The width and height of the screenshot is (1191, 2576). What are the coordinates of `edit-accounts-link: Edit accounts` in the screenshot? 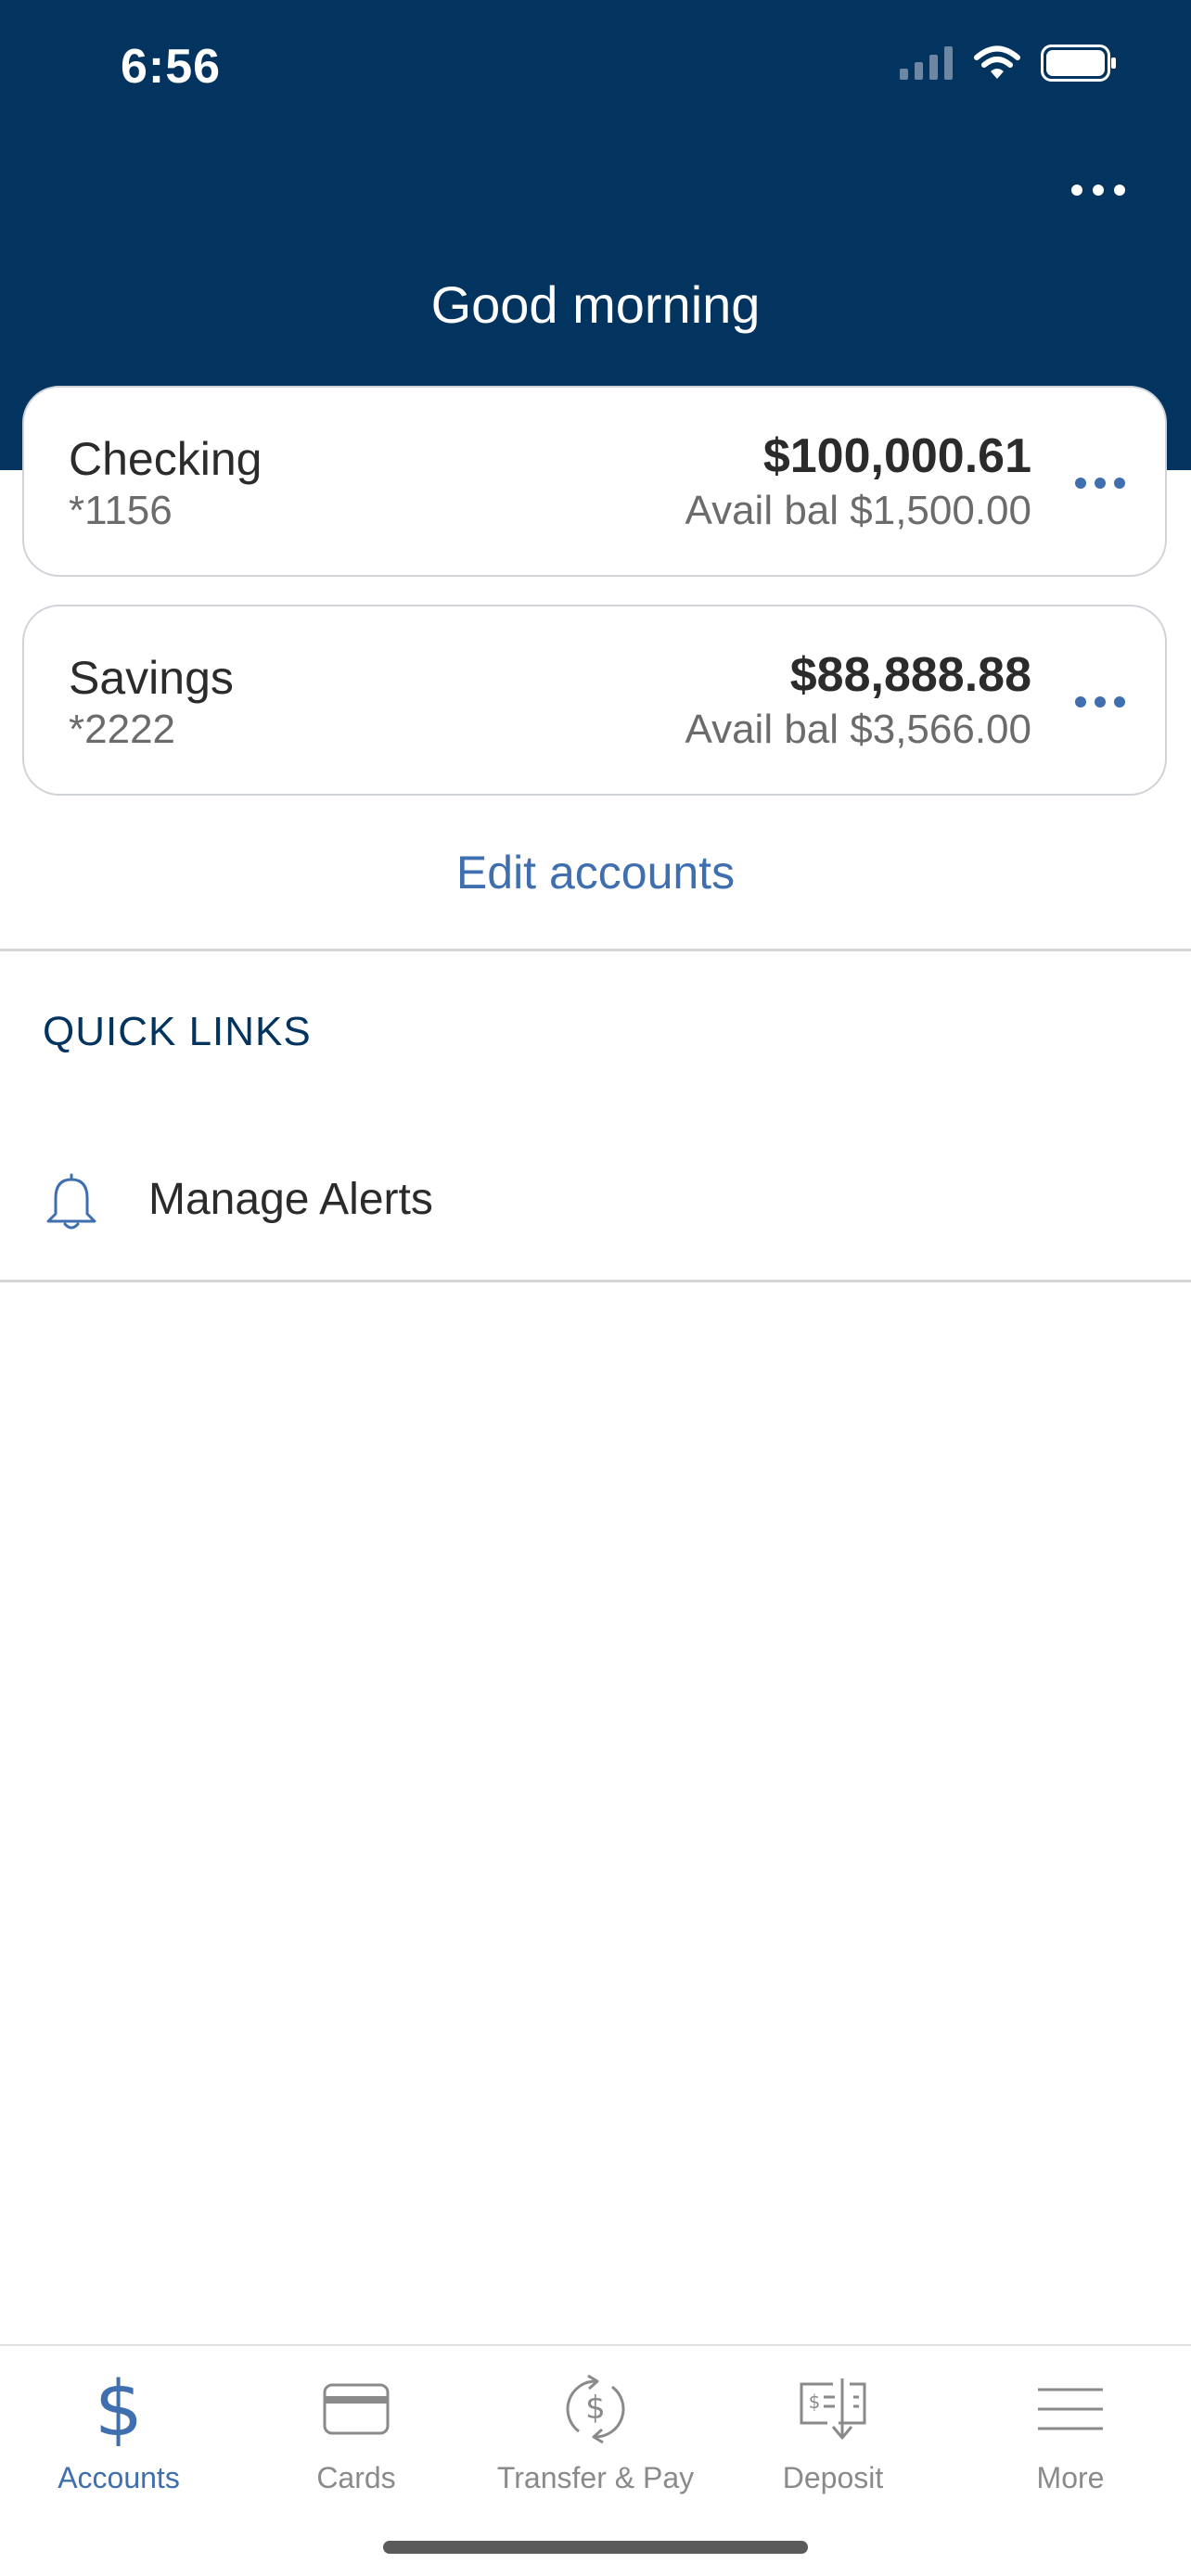 It's located at (595, 873).